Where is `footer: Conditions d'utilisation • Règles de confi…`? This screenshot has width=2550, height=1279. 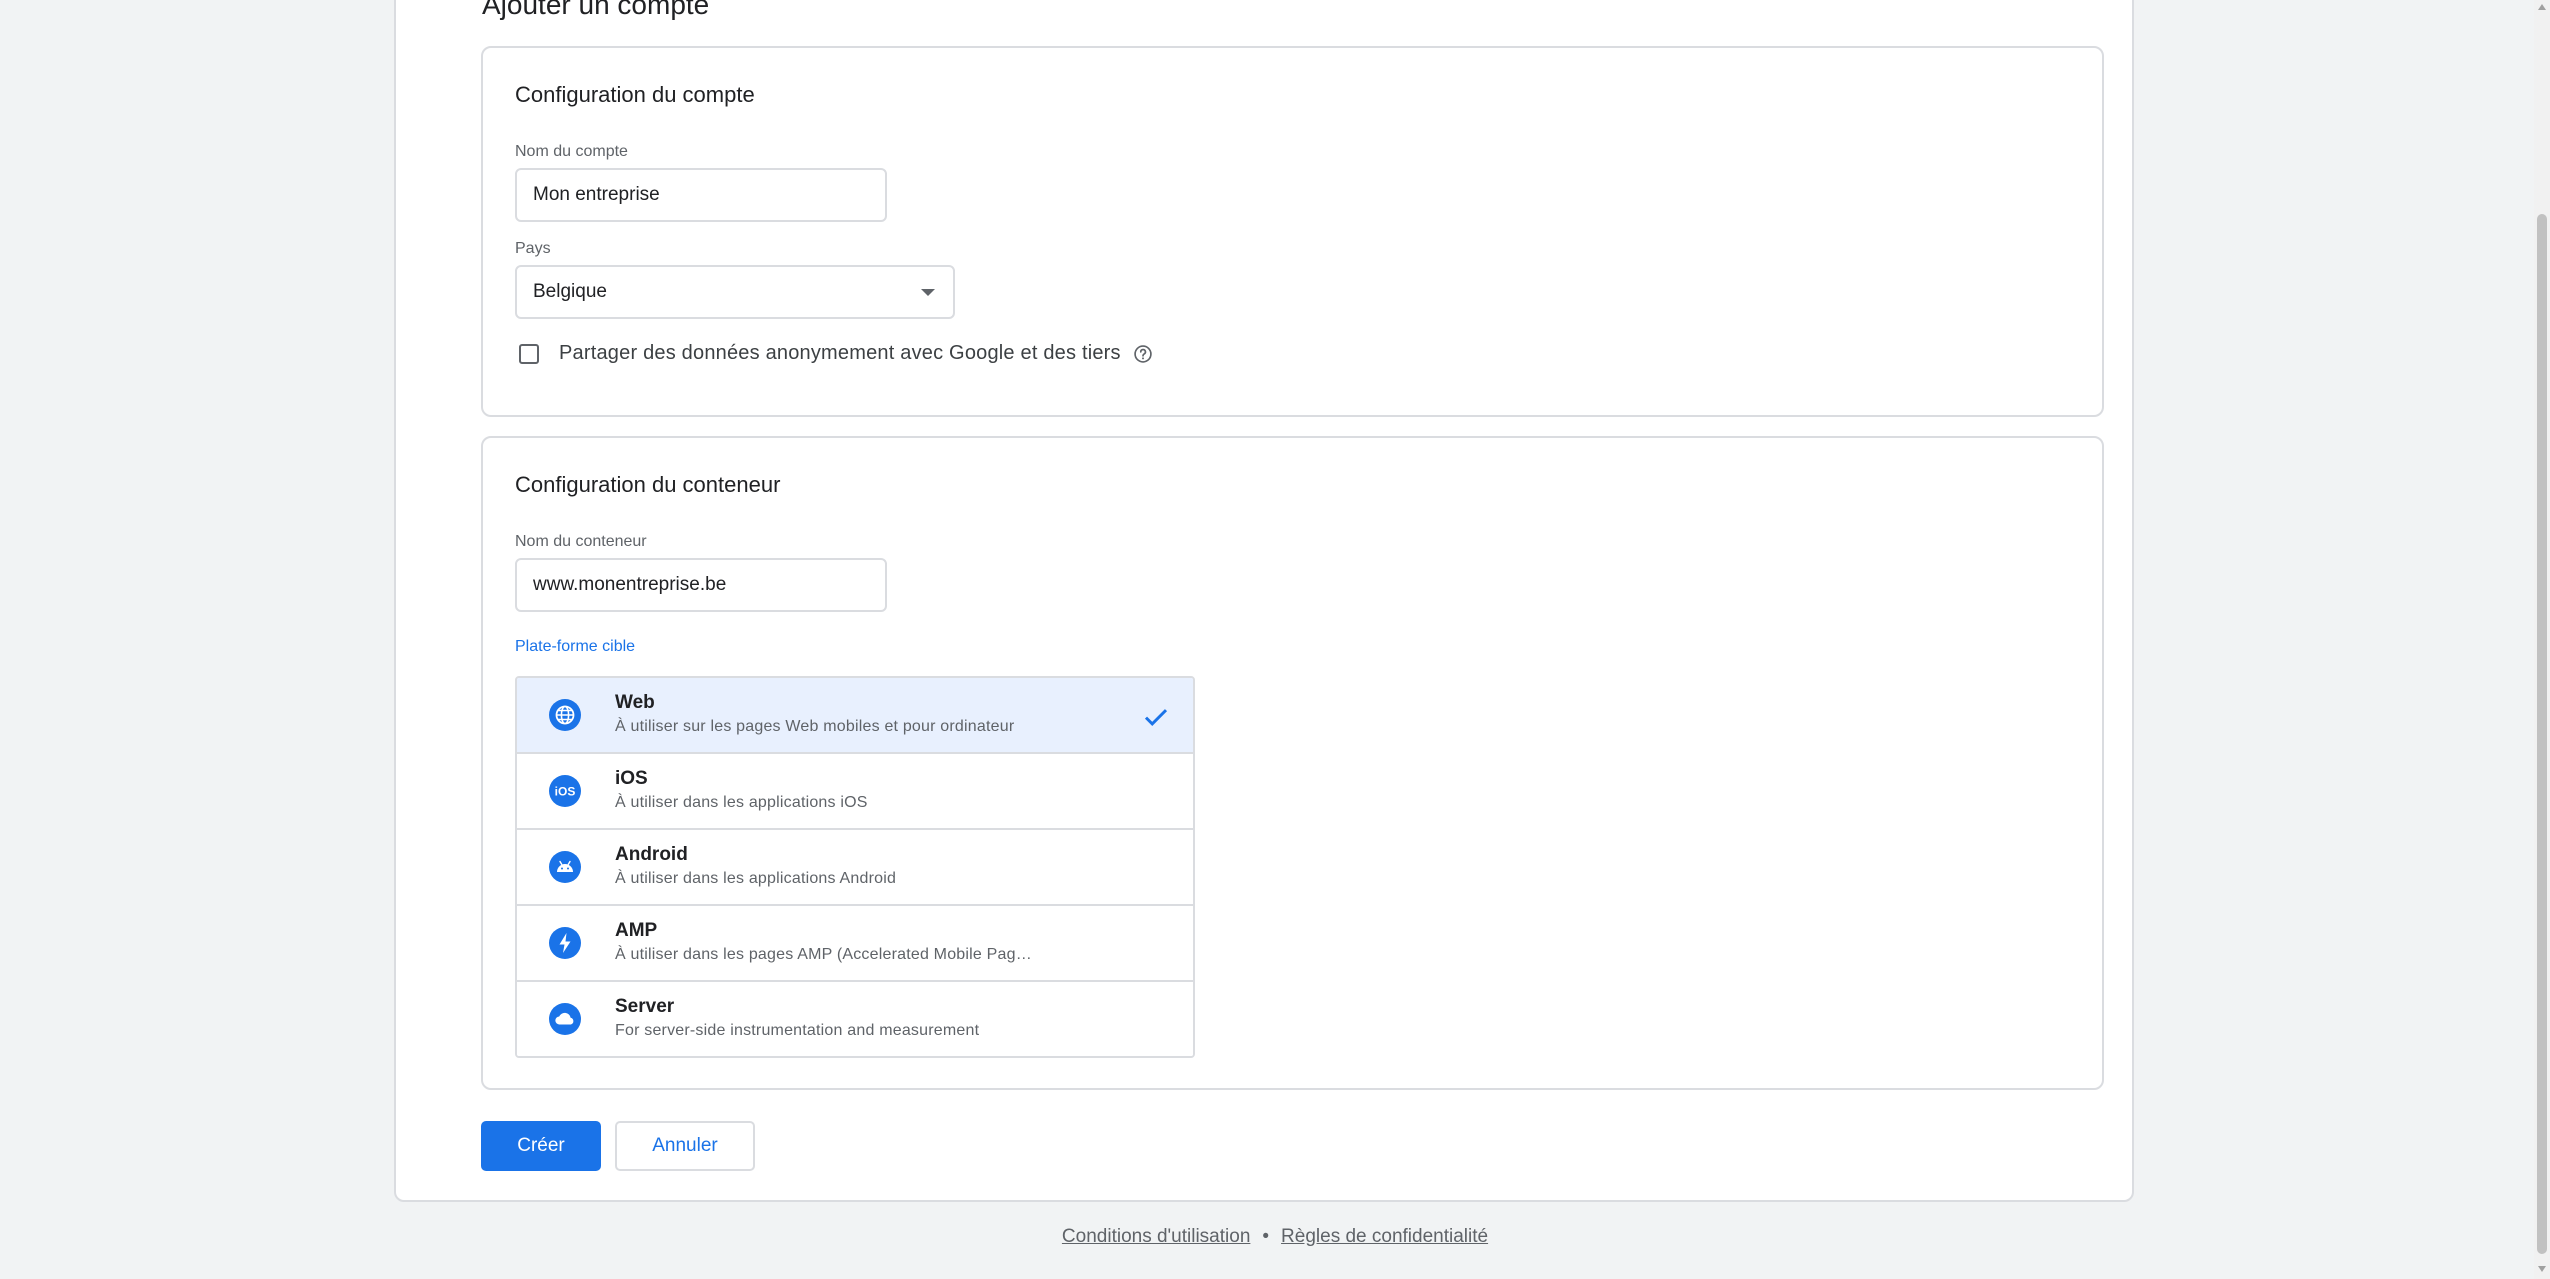 footer: Conditions d'utilisation • Règles de confi… is located at coordinates (1275, 1237).